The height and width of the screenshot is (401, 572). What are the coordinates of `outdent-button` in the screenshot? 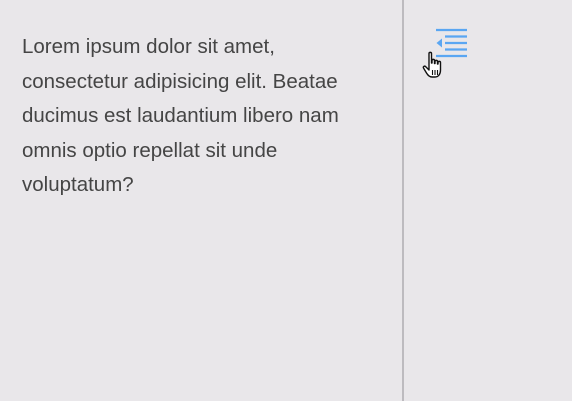 It's located at (451, 43).